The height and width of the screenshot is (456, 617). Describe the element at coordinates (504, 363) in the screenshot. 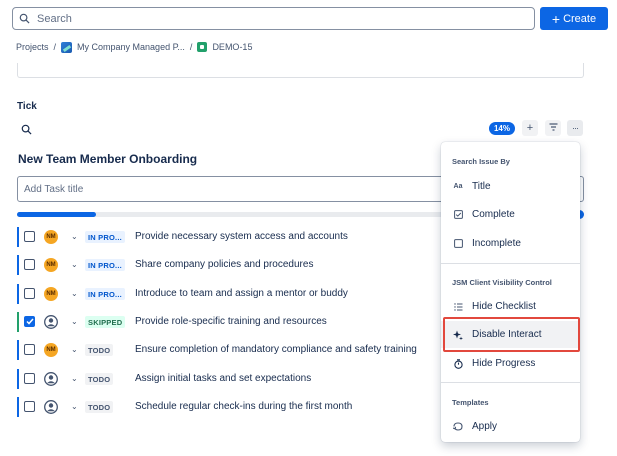

I see `menu-item-label: Hide Progress` at that location.